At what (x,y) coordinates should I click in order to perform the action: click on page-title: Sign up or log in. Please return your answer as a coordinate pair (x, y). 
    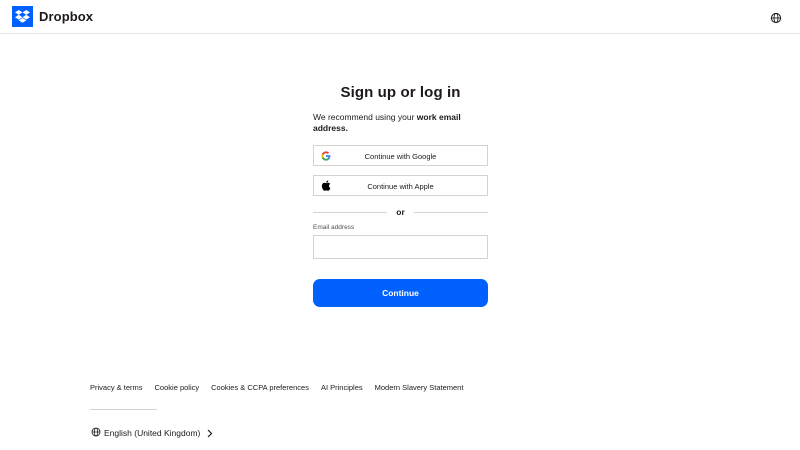
    Looking at the image, I should click on (400, 92).